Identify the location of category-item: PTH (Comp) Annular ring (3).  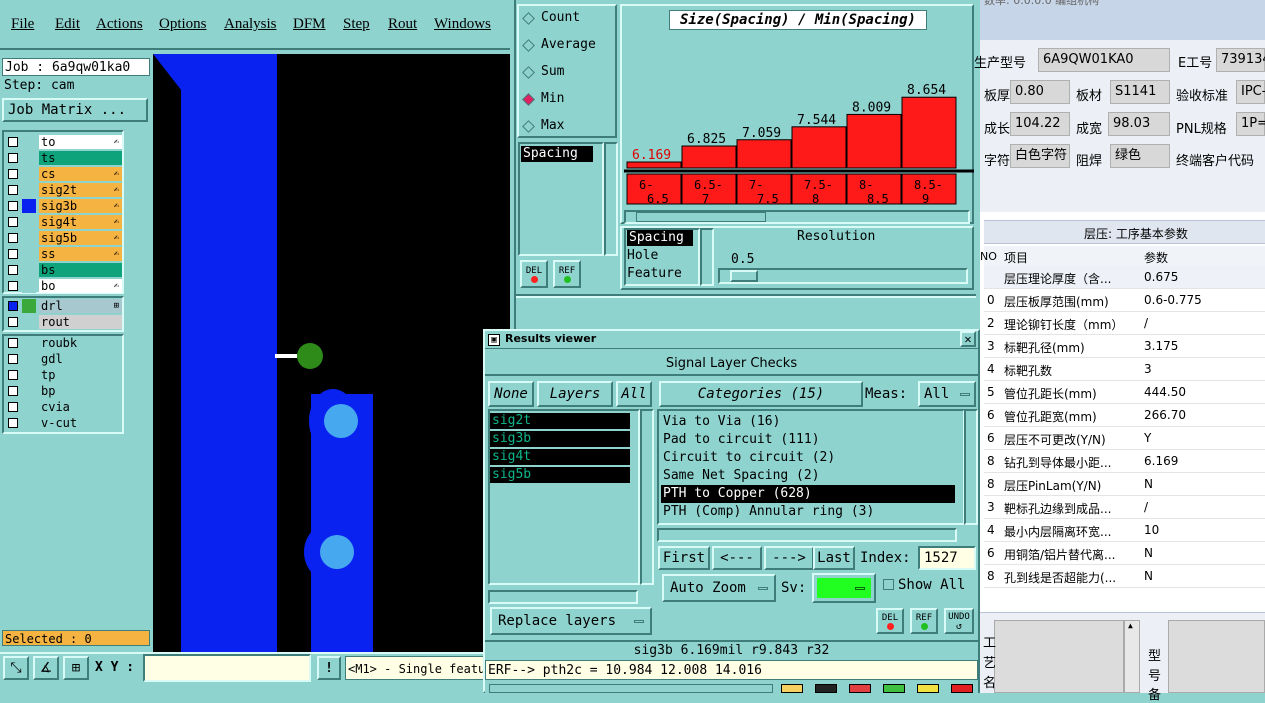
(808, 512).